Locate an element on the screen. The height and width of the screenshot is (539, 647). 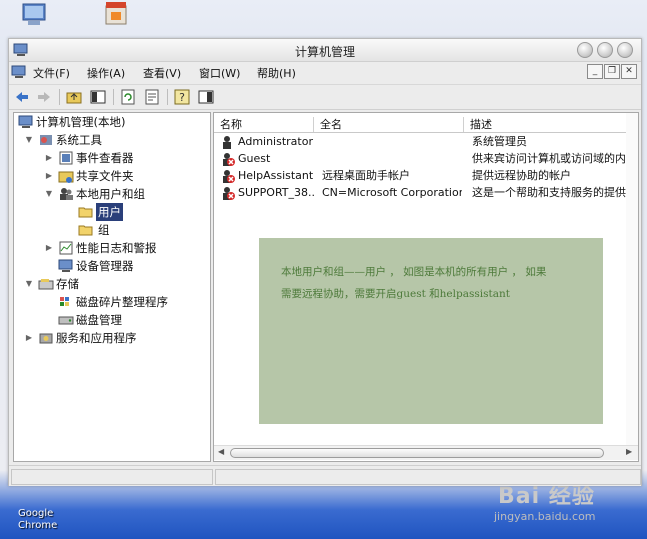
cell-description: 供来宾访问计算机或访问域的内 is located at coordinates (549, 158).